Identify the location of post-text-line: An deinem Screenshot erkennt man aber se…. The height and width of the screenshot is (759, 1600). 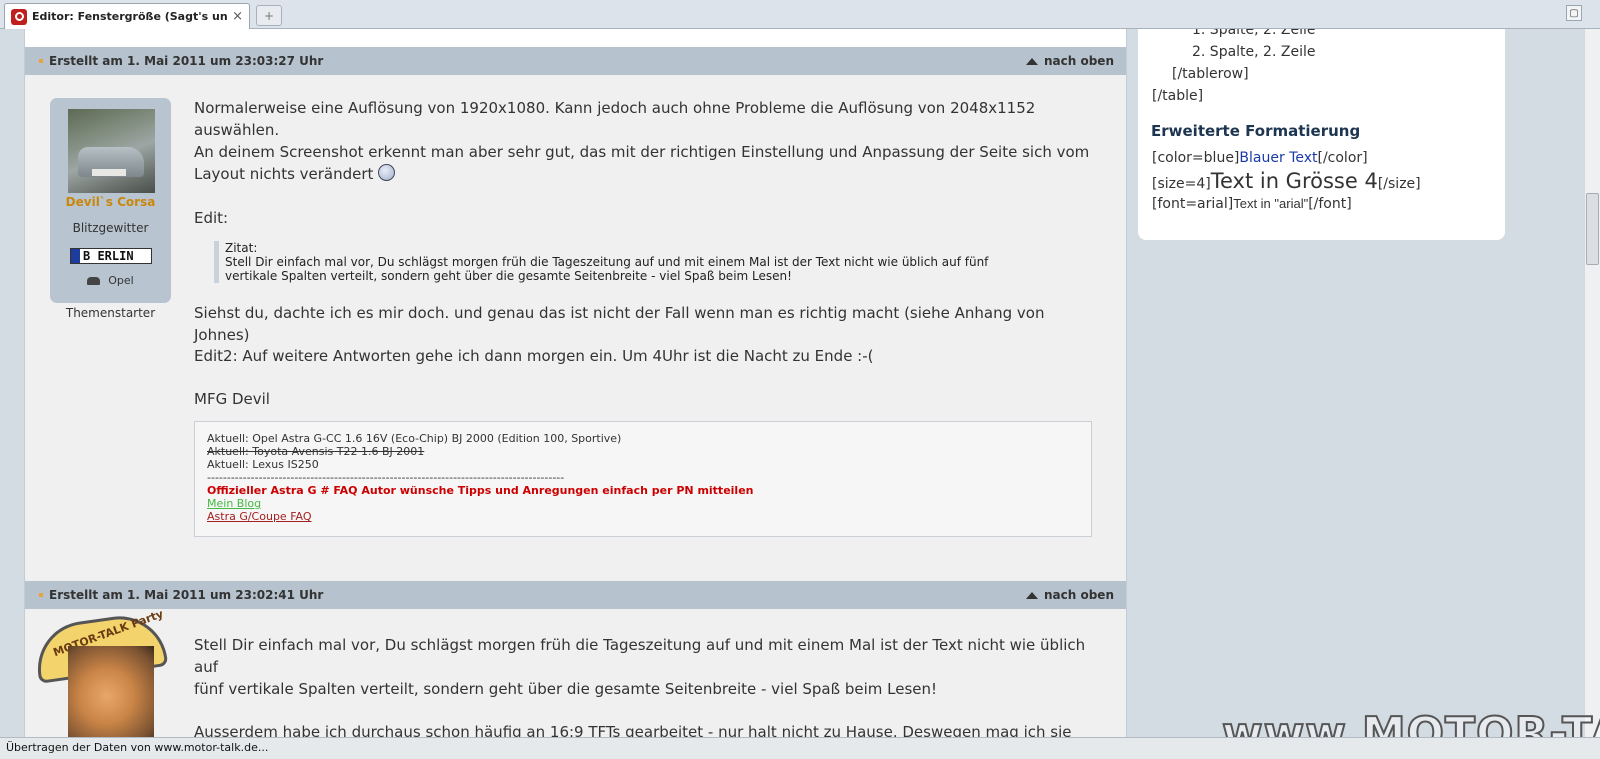
(642, 152).